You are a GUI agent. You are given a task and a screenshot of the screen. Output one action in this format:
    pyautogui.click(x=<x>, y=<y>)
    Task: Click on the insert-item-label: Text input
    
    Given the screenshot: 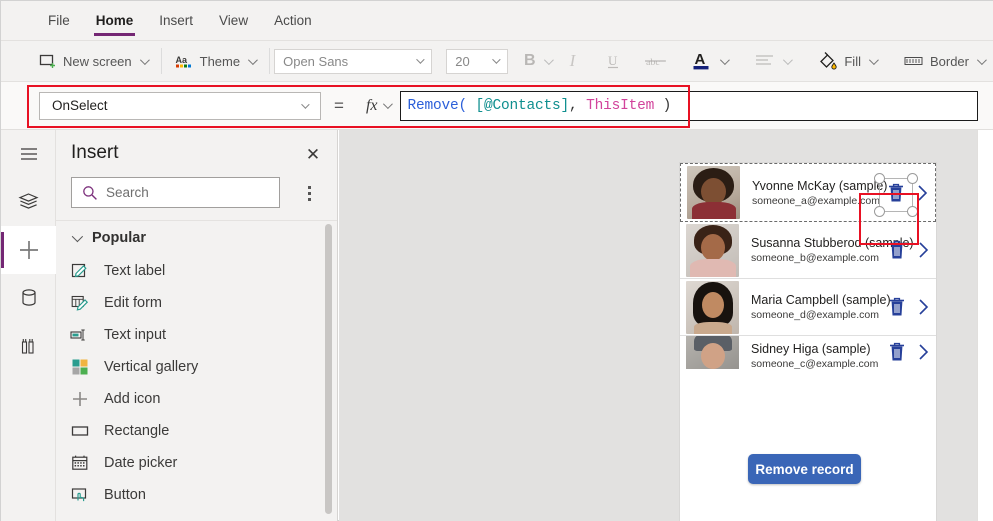 What is the action you would take?
    pyautogui.click(x=135, y=335)
    